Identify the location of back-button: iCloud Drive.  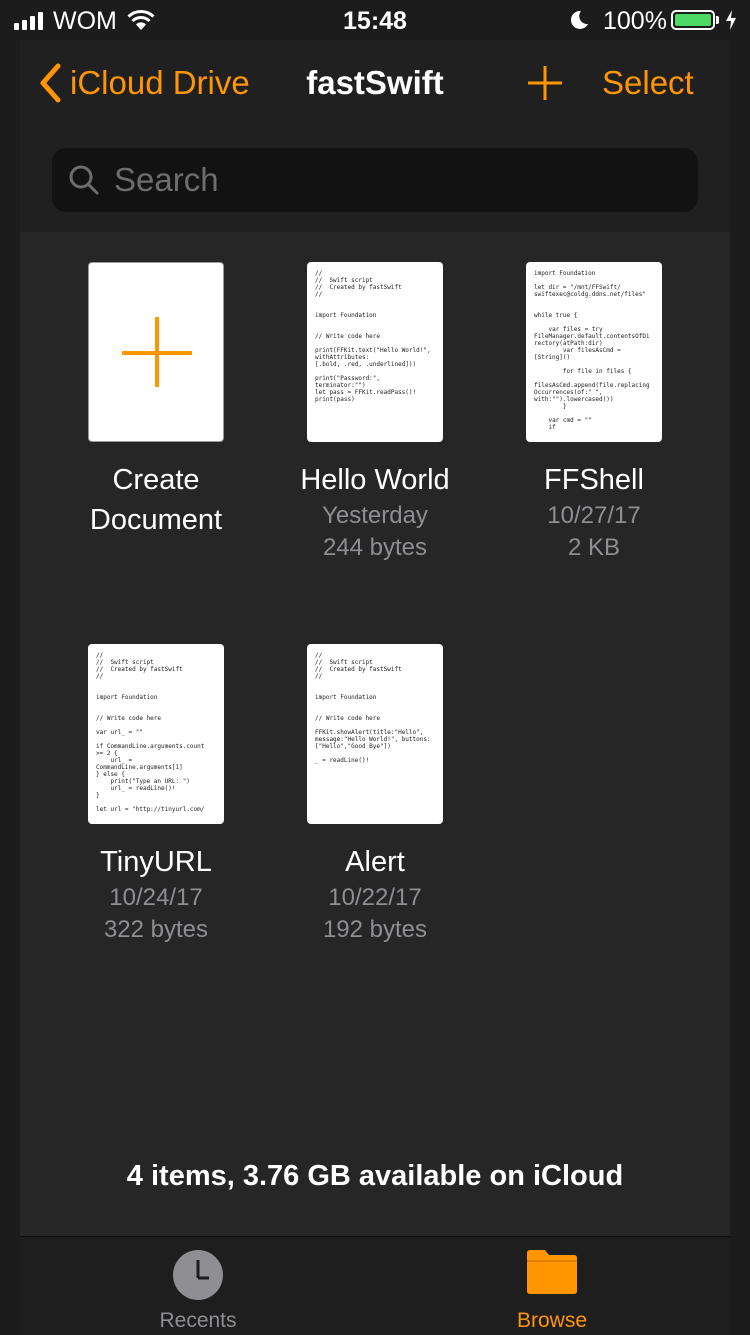
(144, 83).